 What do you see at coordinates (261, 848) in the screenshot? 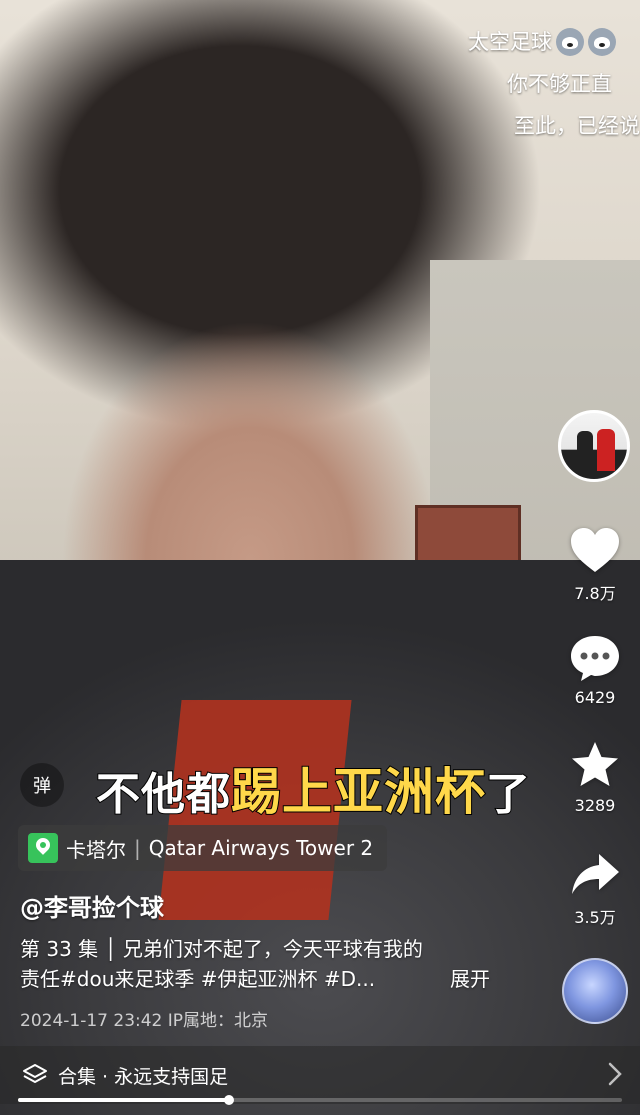
I see `location-place: Qatar Airways Tower 2` at bounding box center [261, 848].